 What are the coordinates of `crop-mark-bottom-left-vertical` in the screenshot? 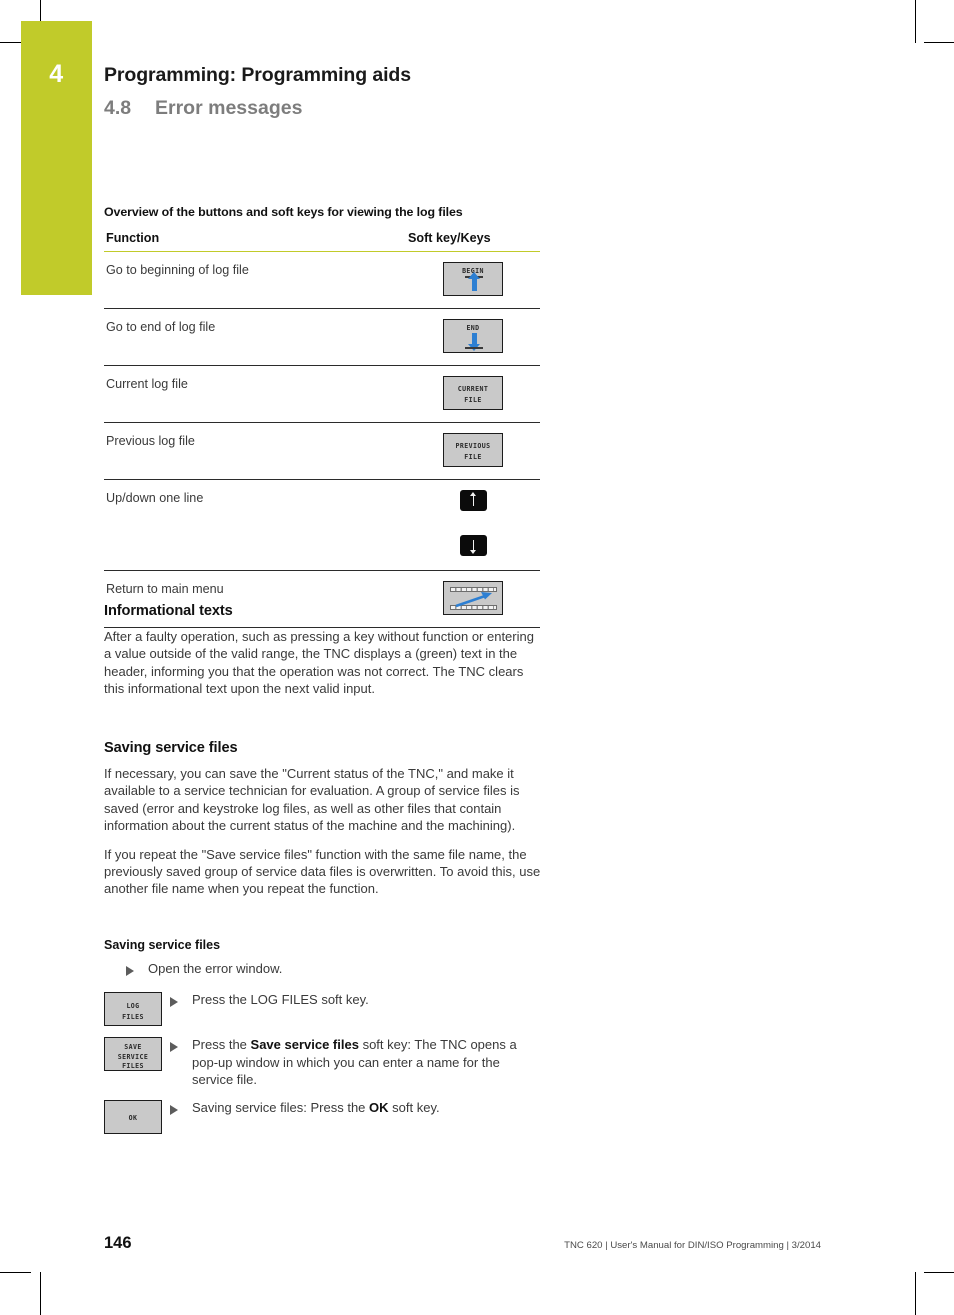 It's located at (40, 1293).